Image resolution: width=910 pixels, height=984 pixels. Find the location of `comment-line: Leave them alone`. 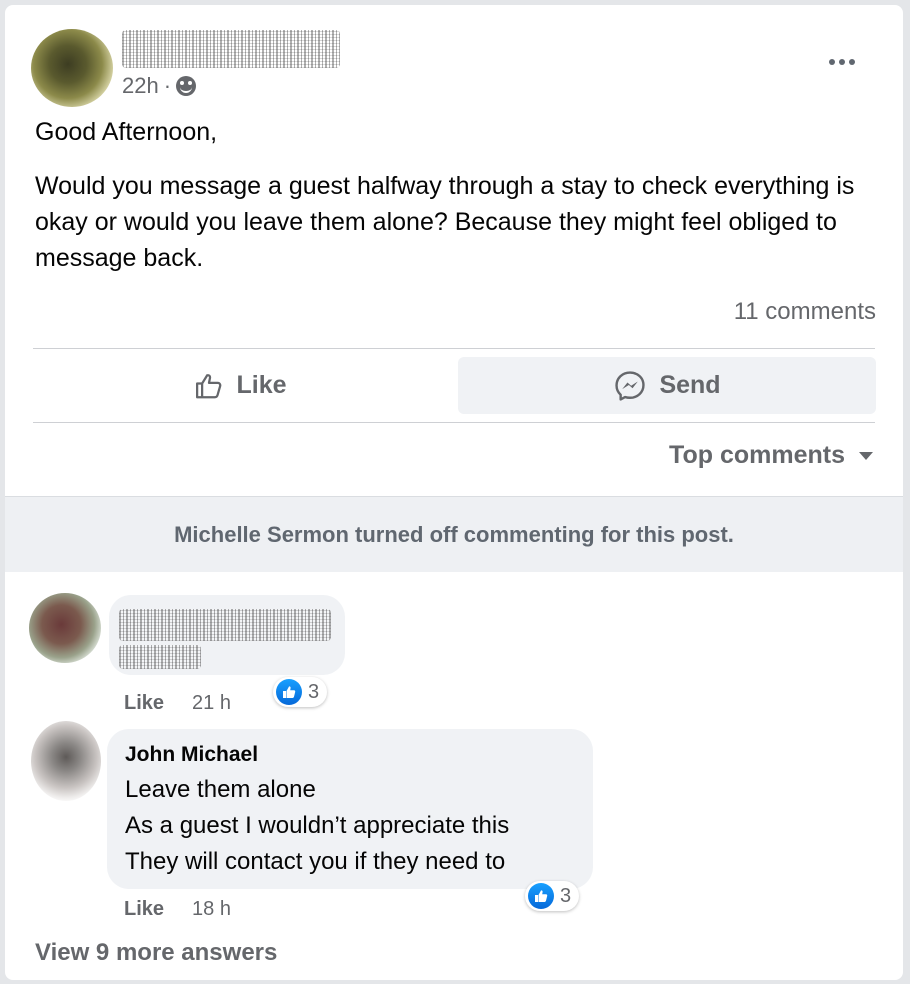

comment-line: Leave them alone is located at coordinates (220, 789).